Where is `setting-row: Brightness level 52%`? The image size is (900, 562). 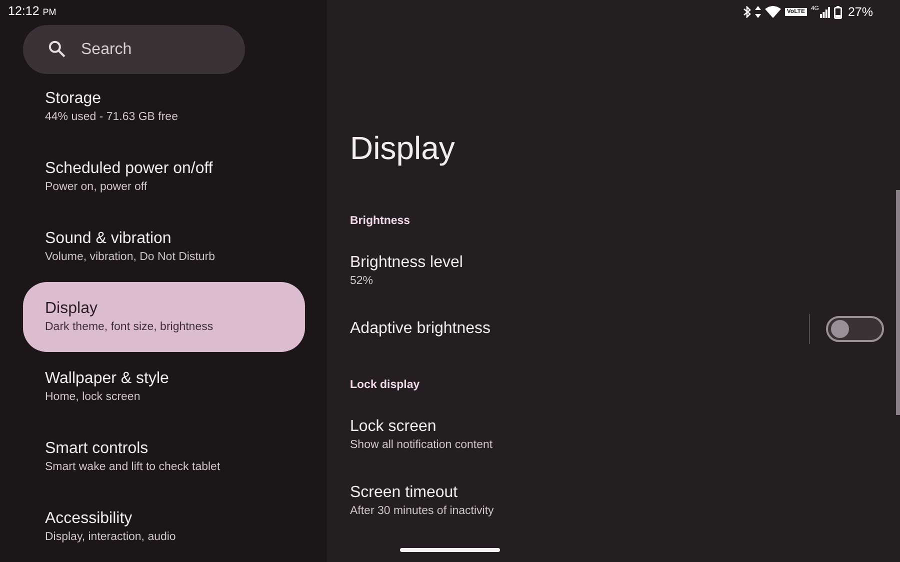
setting-row: Brightness level 52% is located at coordinates (406, 271).